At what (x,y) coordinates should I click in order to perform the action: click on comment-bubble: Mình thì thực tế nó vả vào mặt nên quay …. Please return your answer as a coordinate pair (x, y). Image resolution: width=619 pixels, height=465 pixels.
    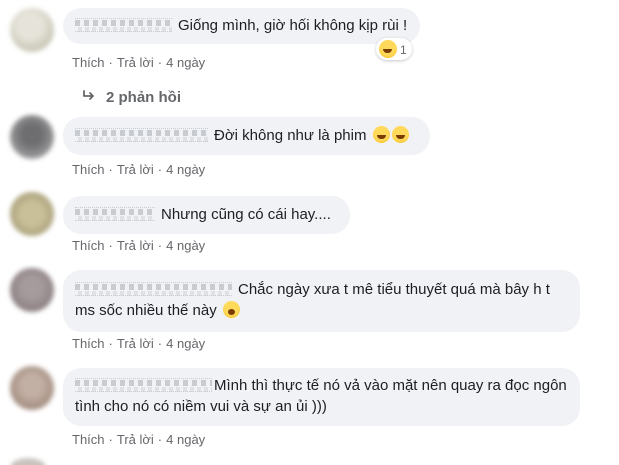
    Looking at the image, I should click on (321, 397).